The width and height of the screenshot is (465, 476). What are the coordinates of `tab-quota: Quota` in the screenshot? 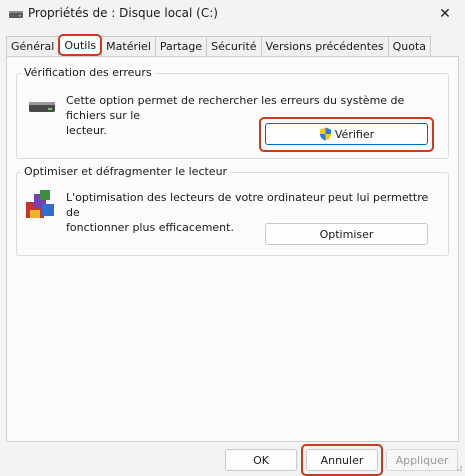 It's located at (409, 46).